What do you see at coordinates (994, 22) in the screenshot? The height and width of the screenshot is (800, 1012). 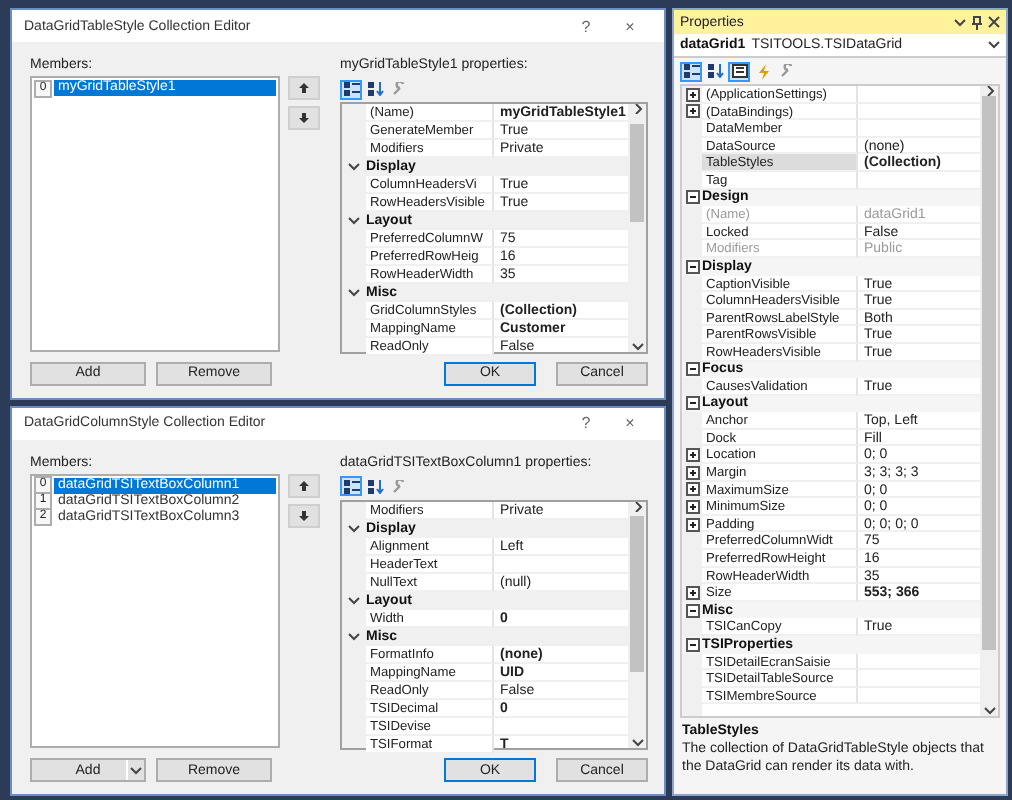 I see `close-icon` at bounding box center [994, 22].